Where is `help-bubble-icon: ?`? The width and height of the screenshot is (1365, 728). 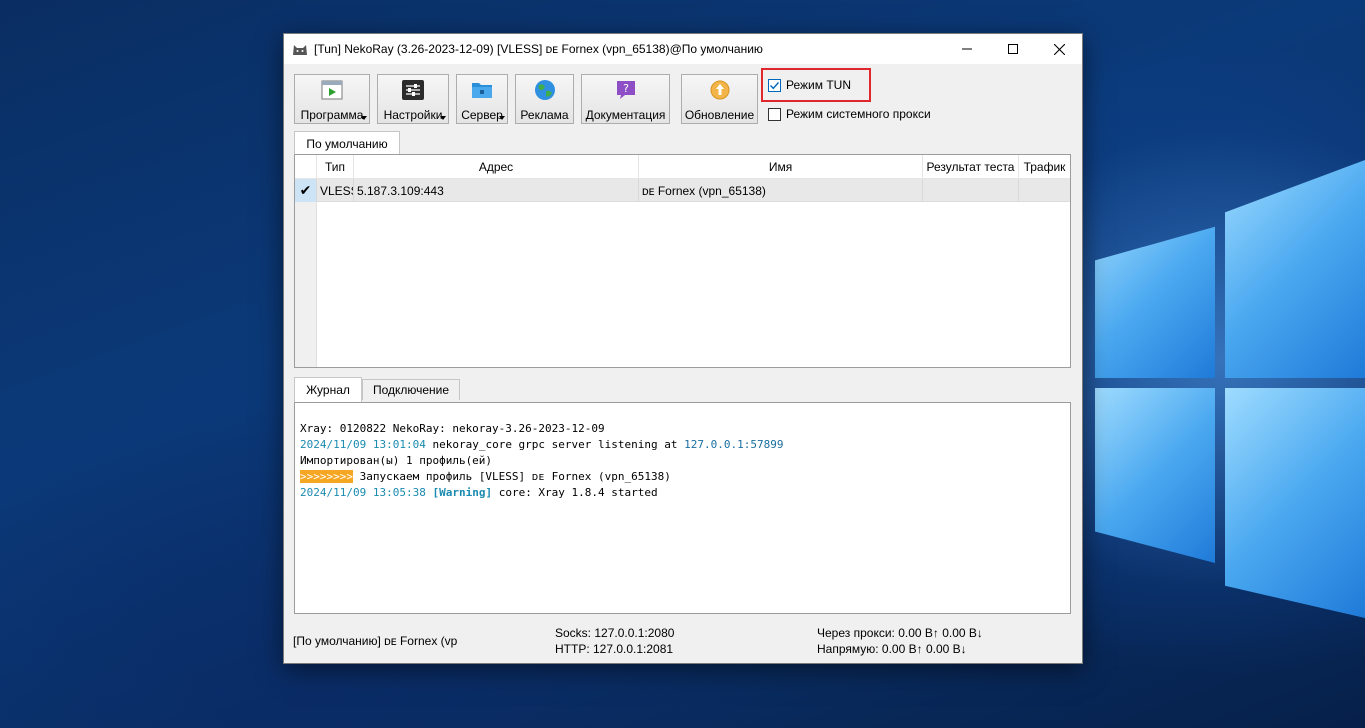 help-bubble-icon: ? is located at coordinates (626, 90).